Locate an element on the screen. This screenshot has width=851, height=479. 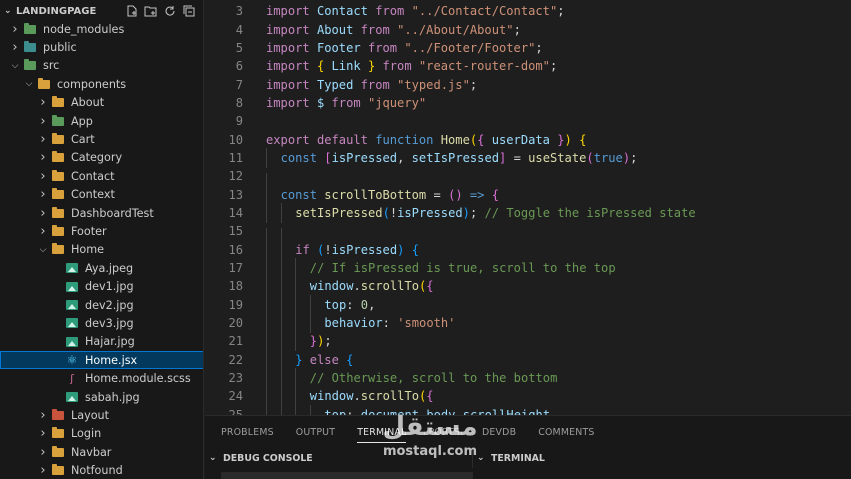
refresh-icon is located at coordinates (169, 11).